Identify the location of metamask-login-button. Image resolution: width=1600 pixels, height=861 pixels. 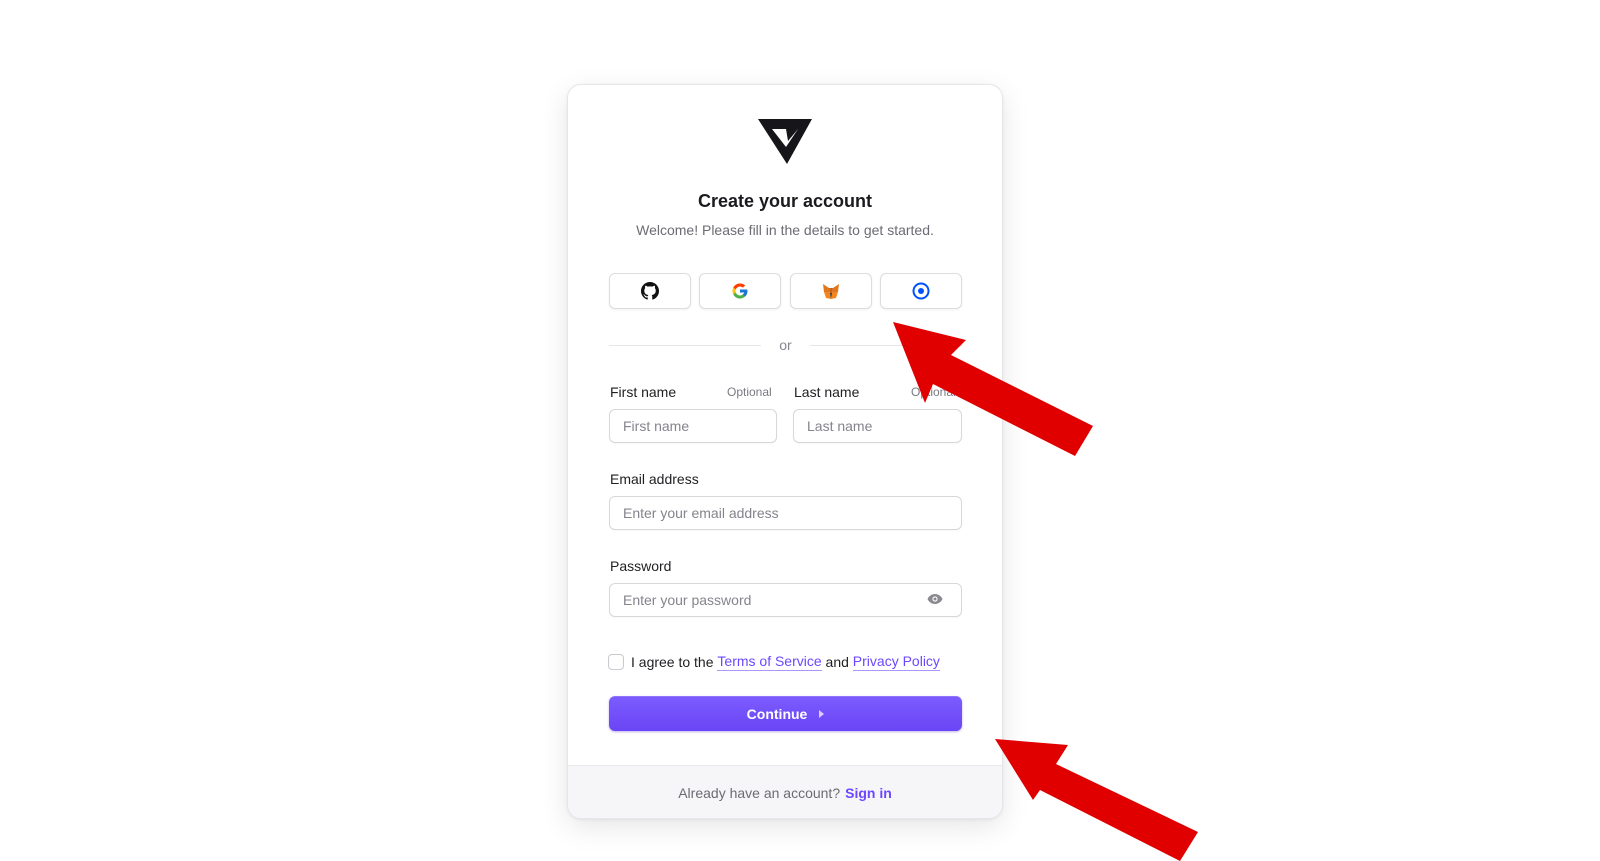
(830, 291).